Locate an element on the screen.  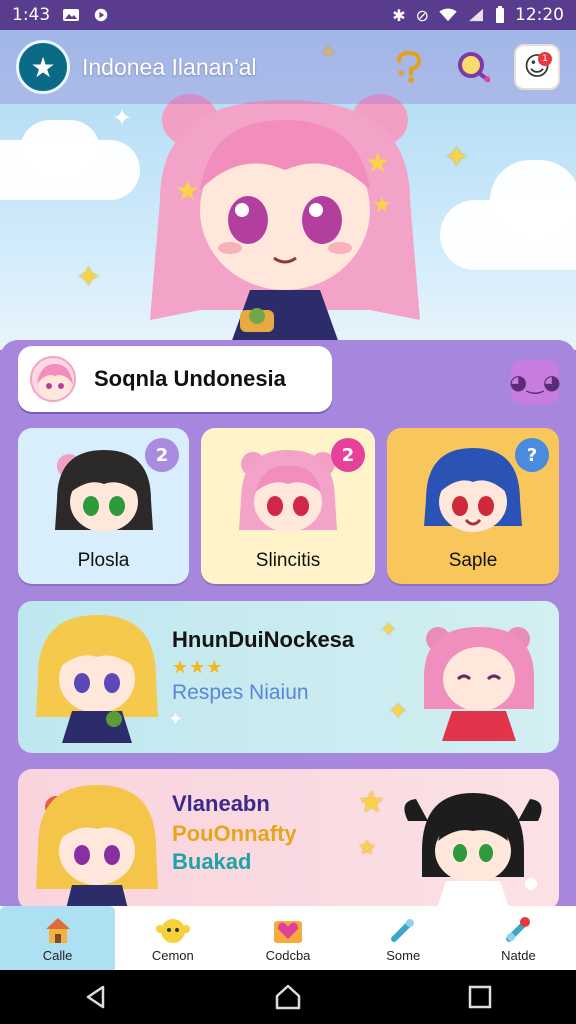
nav-item-codcba: Codcba is located at coordinates (287, 938).